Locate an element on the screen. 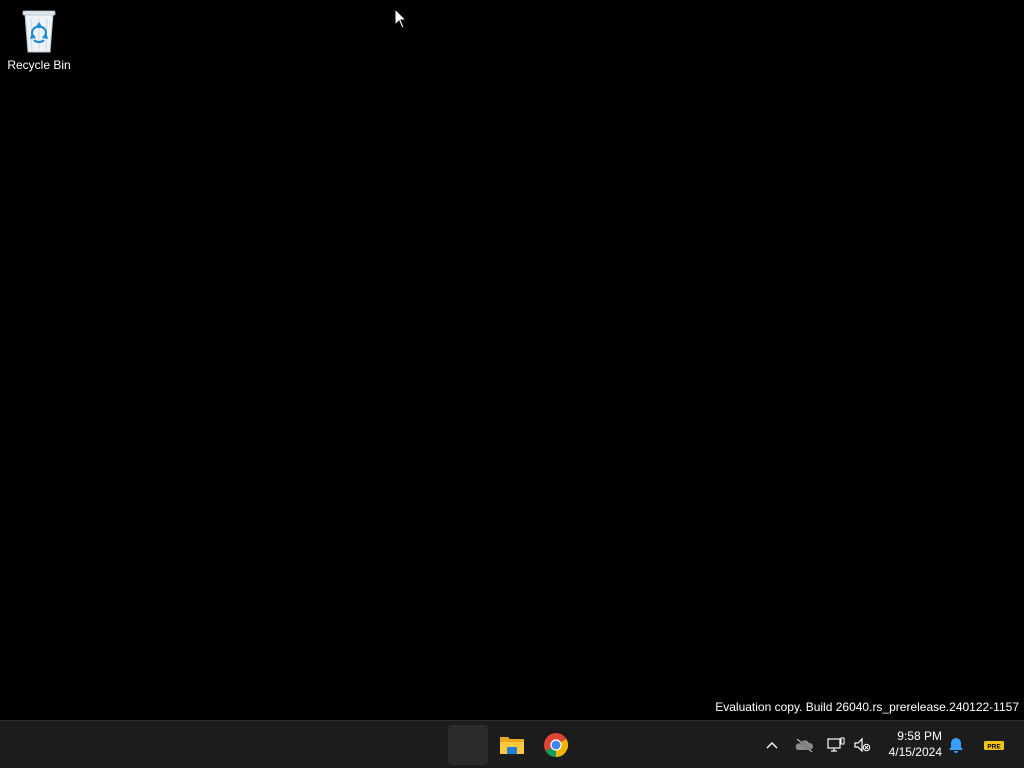 The width and height of the screenshot is (1024, 768). volume-muted-icon is located at coordinates (862, 745).